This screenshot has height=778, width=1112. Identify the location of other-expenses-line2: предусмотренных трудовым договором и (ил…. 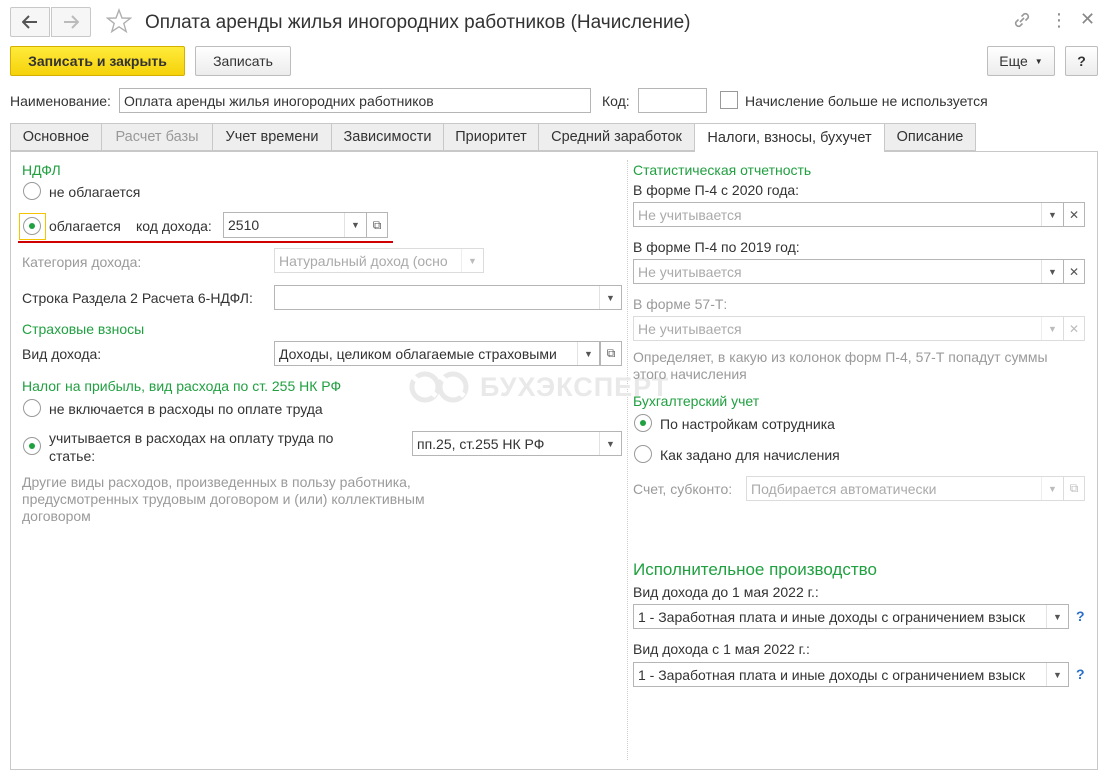
(223, 499).